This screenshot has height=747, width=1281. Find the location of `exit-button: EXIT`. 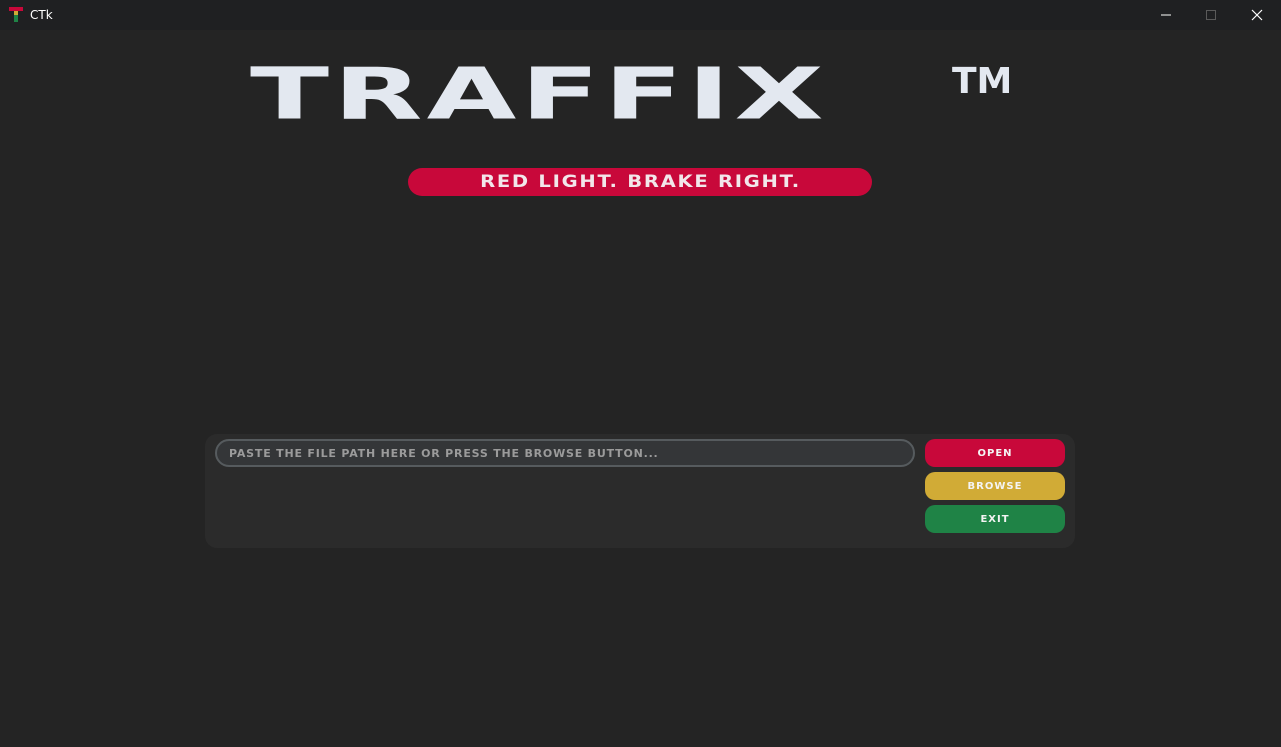

exit-button: EXIT is located at coordinates (995, 519).